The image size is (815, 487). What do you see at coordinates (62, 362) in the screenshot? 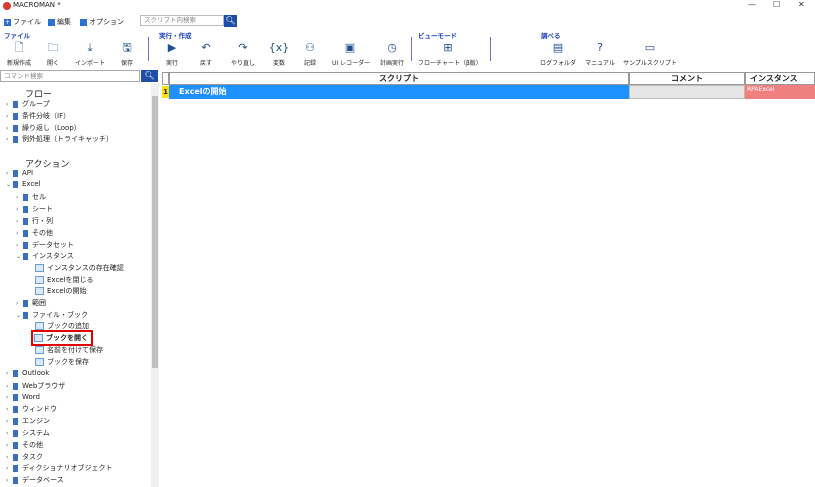
I see `action-item: ブックを保存` at bounding box center [62, 362].